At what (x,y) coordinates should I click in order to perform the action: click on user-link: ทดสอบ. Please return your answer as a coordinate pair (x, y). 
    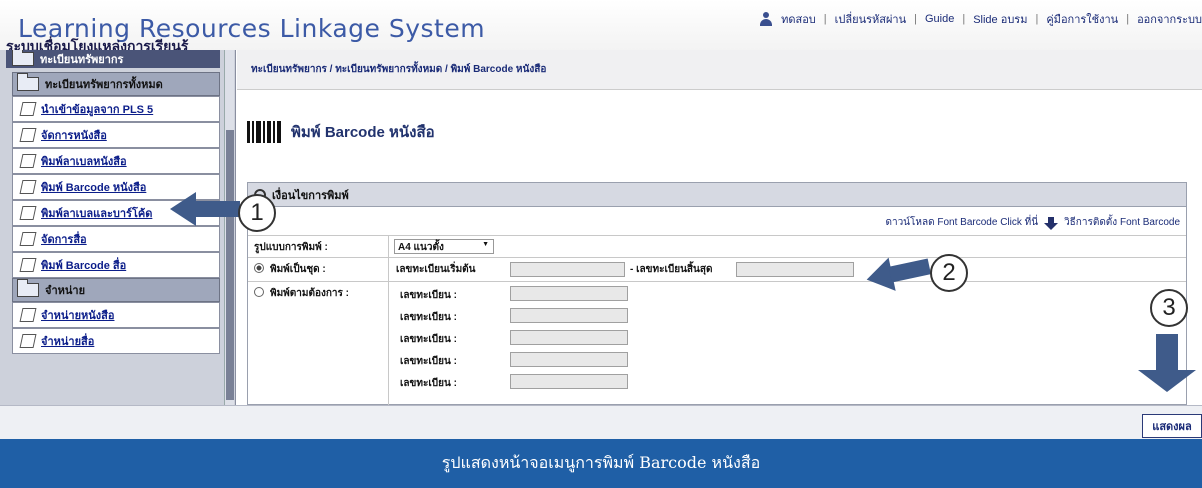
    Looking at the image, I should click on (798, 19).